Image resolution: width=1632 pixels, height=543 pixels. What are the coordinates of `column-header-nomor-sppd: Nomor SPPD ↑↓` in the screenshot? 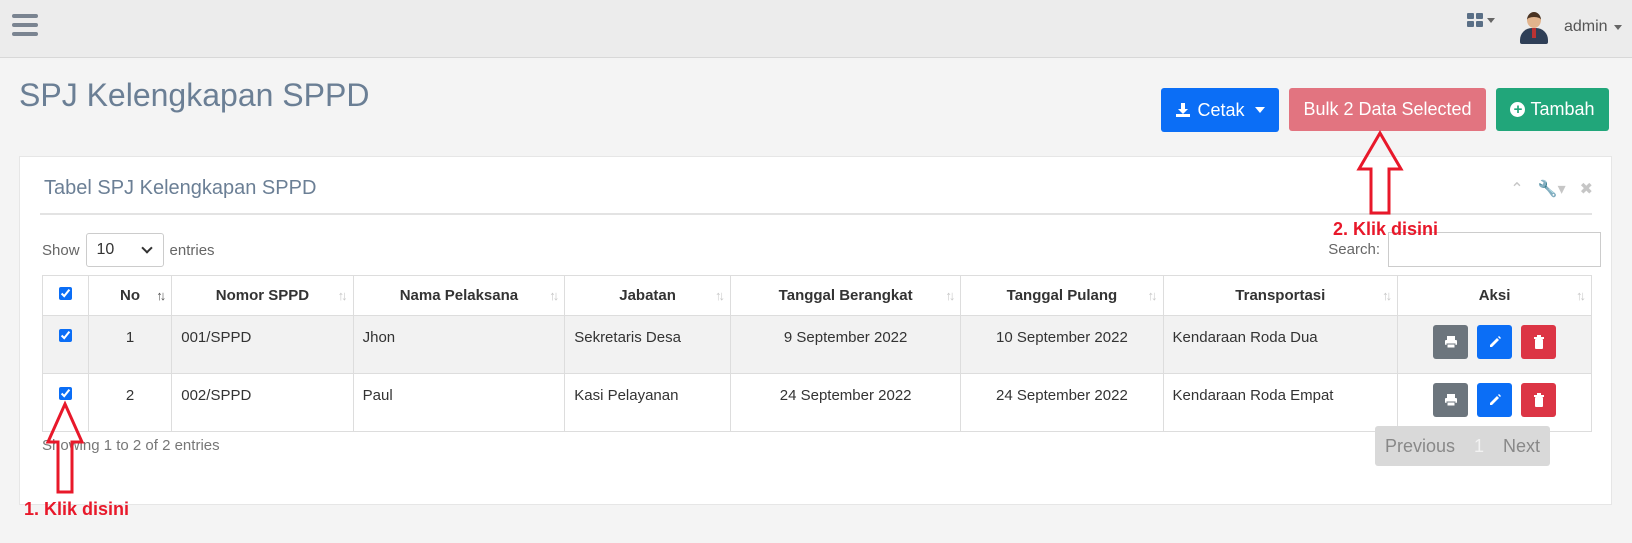 It's located at (262, 295).